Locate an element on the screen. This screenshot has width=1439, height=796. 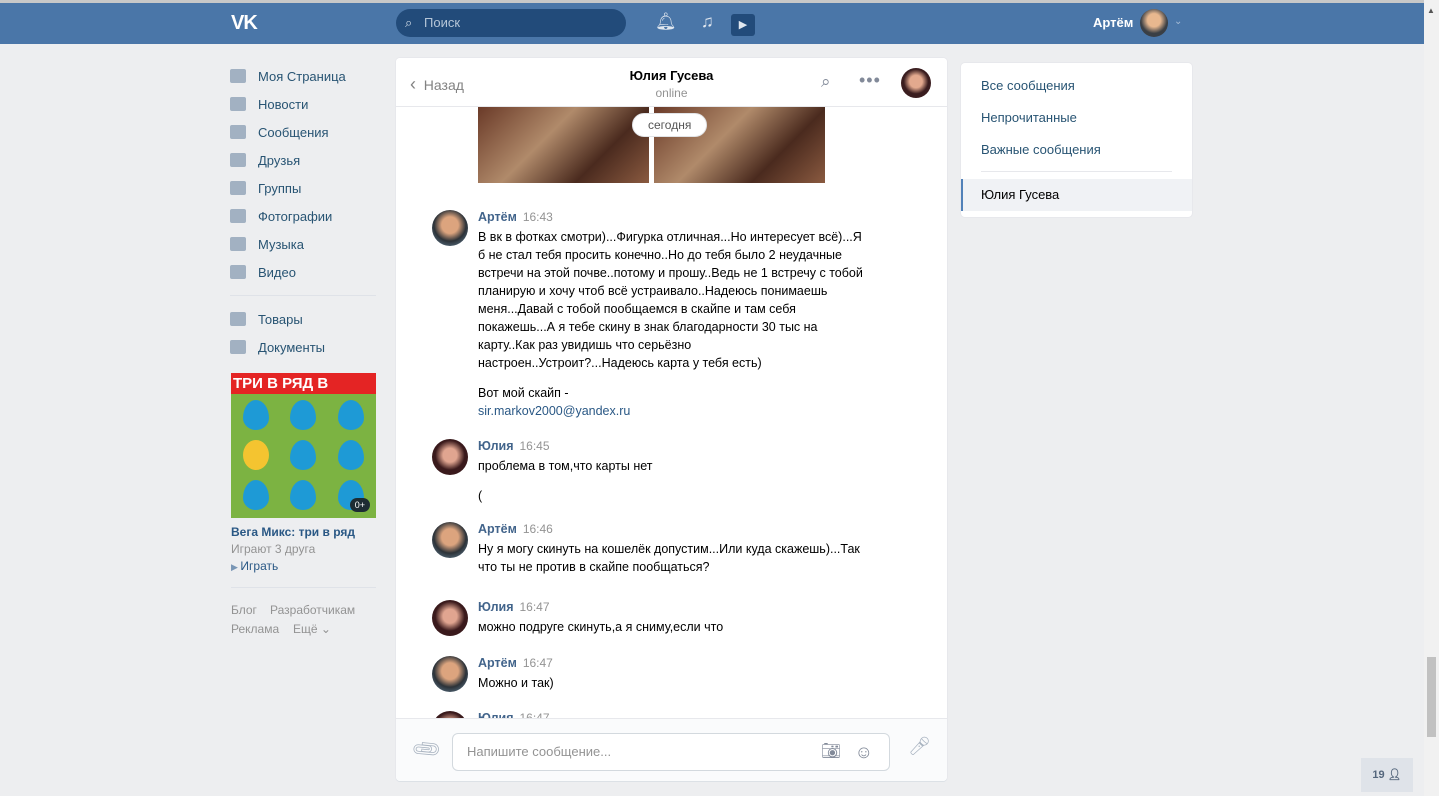
nav-item: Музыка is located at coordinates (303, 244).